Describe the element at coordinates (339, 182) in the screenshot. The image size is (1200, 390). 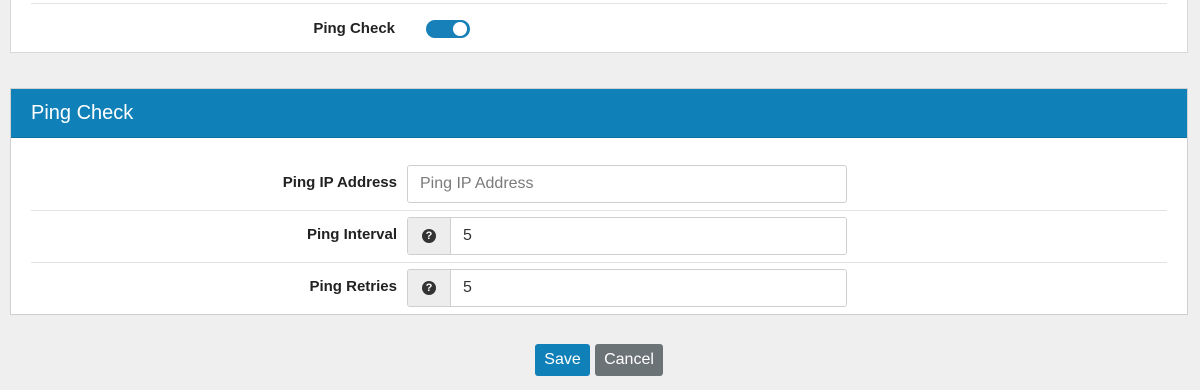
I see `ping-ip-label: Ping IP Address` at that location.